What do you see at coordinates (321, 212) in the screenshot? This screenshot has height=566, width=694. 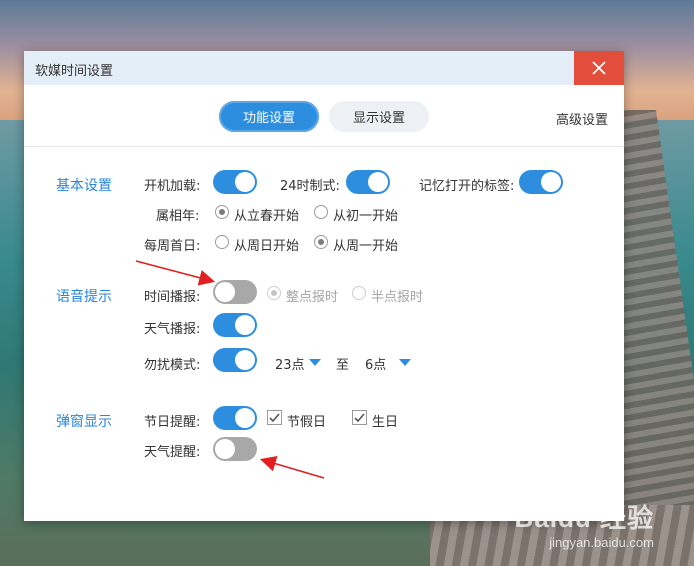 I see `zodiac-chuyi-radio` at bounding box center [321, 212].